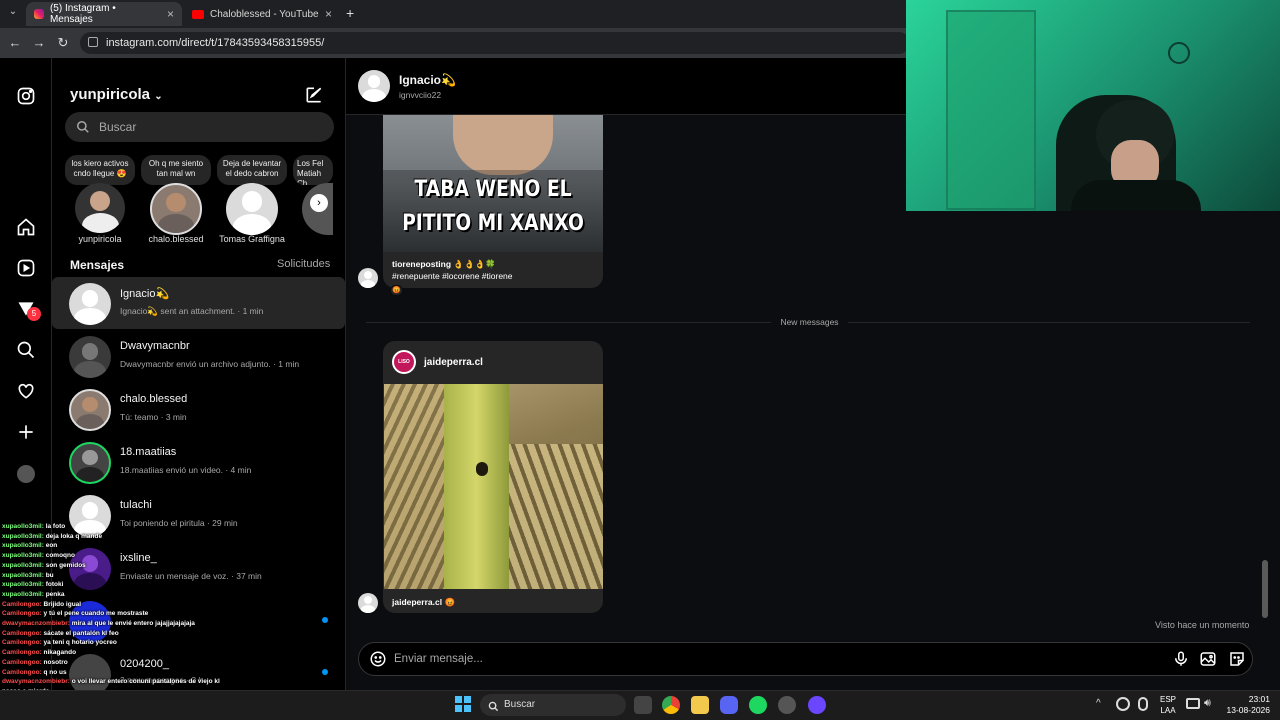  What do you see at coordinates (60, 653) in the screenshot?
I see `stream-chat-message: nikagando` at bounding box center [60, 653].